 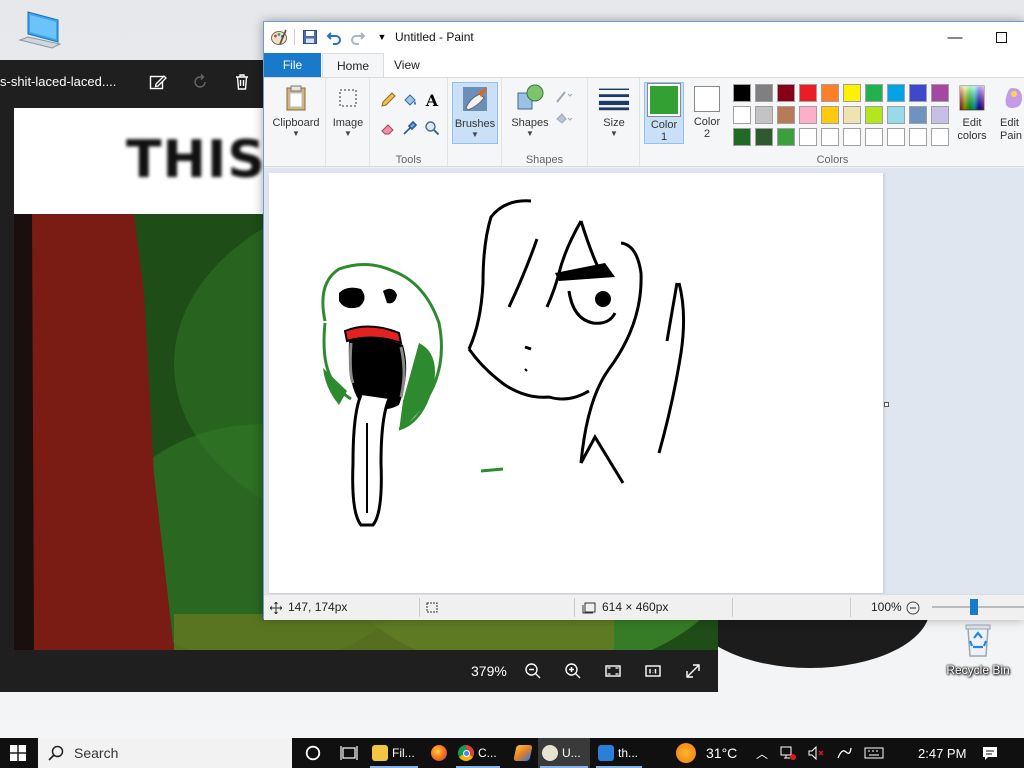 What do you see at coordinates (978, 648) in the screenshot?
I see `recycle-bin-icon: Recycle Bin` at bounding box center [978, 648].